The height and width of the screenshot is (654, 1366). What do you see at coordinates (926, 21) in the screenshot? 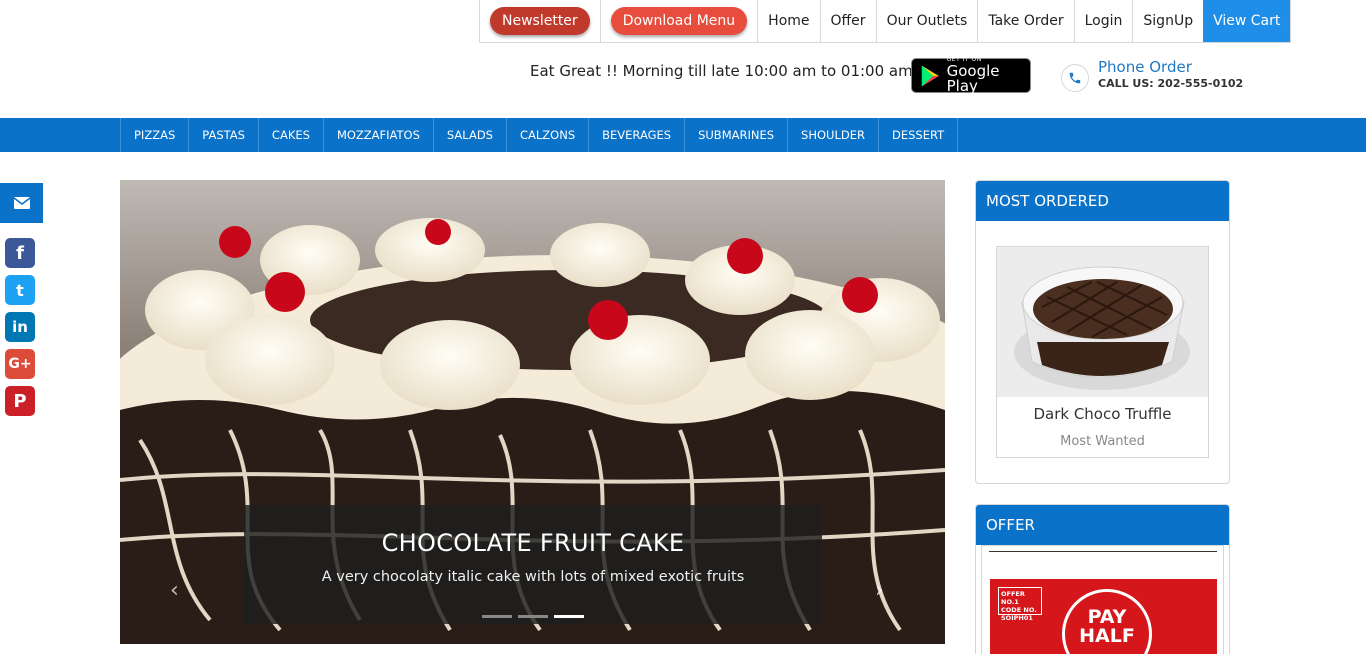
I see `nav-our-outlets-link: Our Outlets` at bounding box center [926, 21].